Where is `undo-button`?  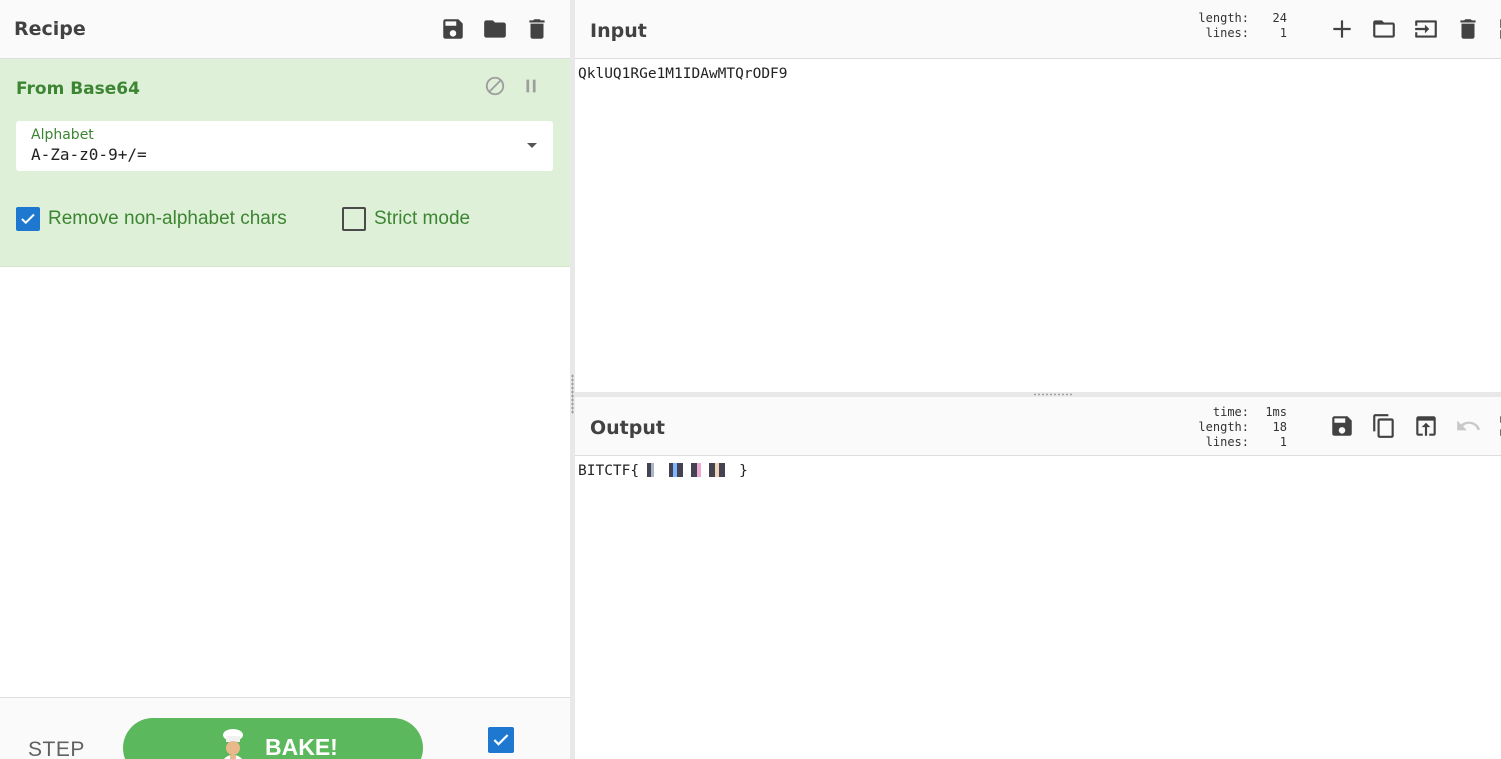 undo-button is located at coordinates (1468, 426).